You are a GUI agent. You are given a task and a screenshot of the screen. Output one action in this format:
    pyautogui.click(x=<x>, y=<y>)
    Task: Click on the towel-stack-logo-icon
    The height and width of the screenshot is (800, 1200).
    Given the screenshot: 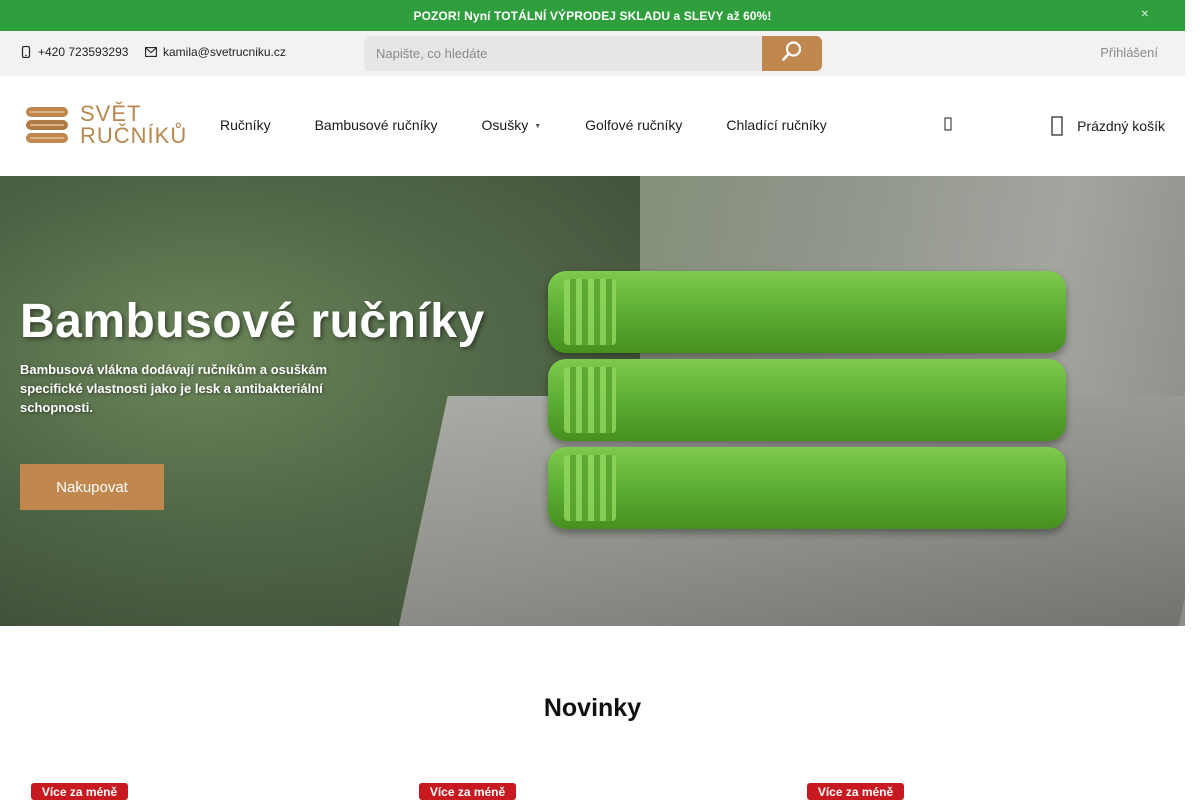 What is the action you would take?
    pyautogui.click(x=47, y=125)
    